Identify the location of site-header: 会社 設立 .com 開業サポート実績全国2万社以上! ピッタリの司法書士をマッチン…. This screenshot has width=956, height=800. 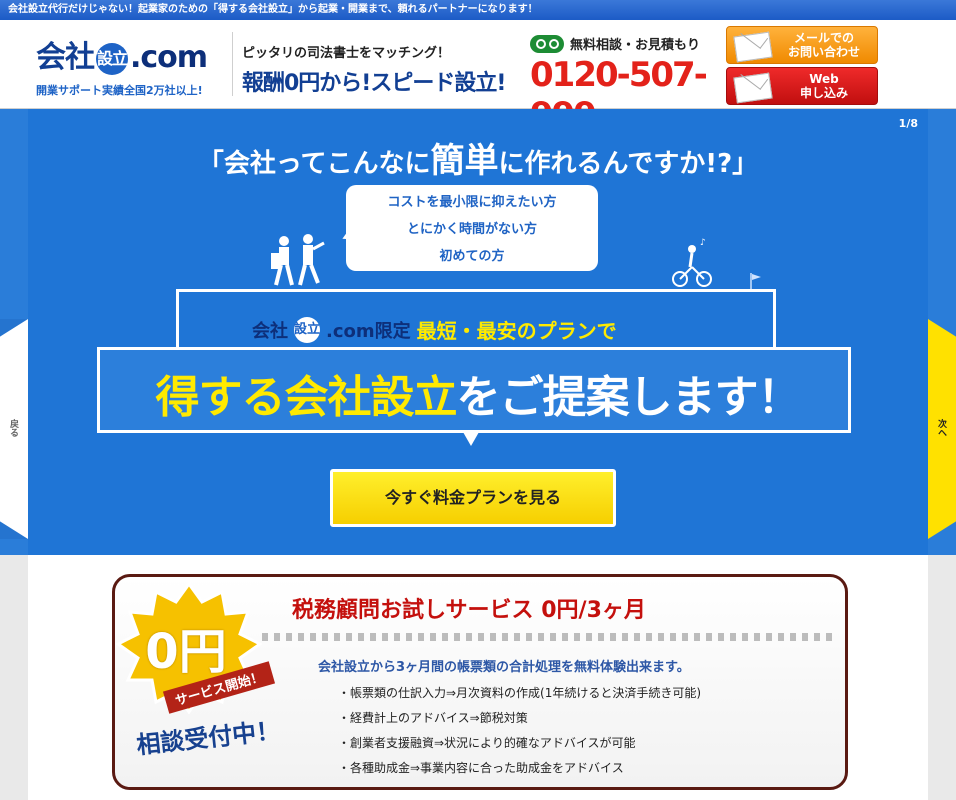
(478, 77).